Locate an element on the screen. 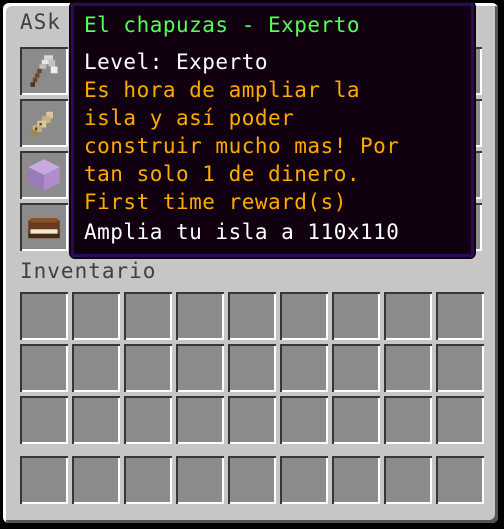 The image size is (504, 529). tooltip-reward: Amplia tu isla a 110x110 is located at coordinates (242, 232).